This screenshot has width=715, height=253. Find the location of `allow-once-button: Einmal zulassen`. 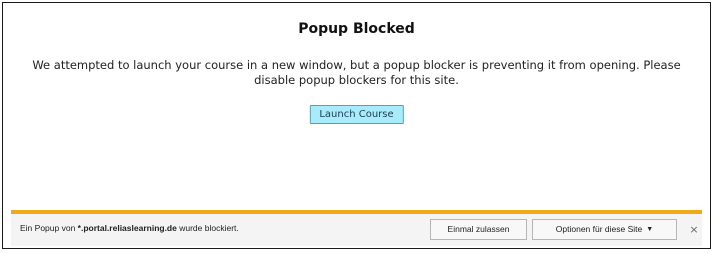

allow-once-button: Einmal zulassen is located at coordinates (478, 229).